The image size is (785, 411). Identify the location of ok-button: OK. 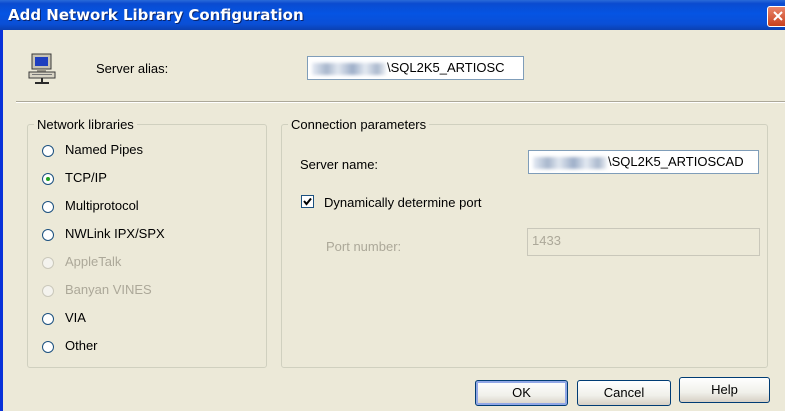
(521, 393).